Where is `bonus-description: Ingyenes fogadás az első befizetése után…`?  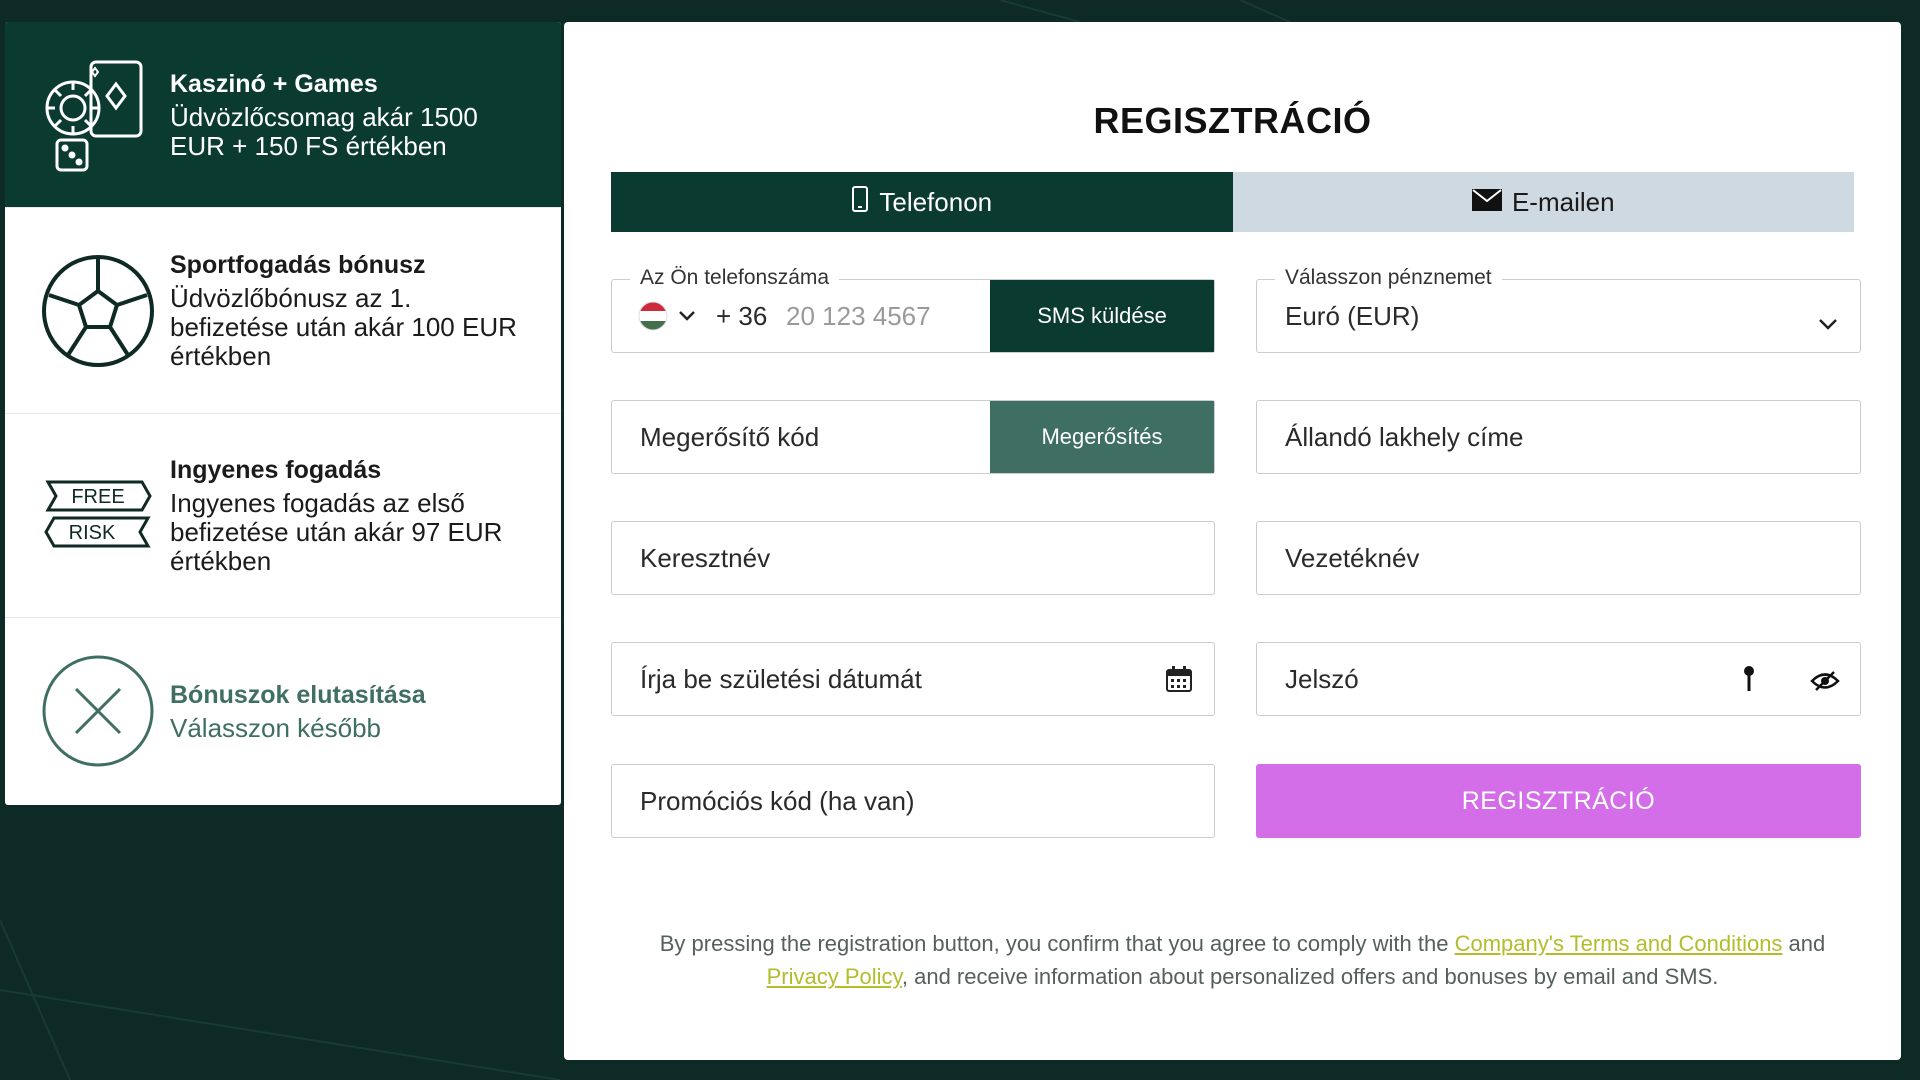 bonus-description: Ingyenes fogadás az első befizetése után… is located at coordinates (336, 532).